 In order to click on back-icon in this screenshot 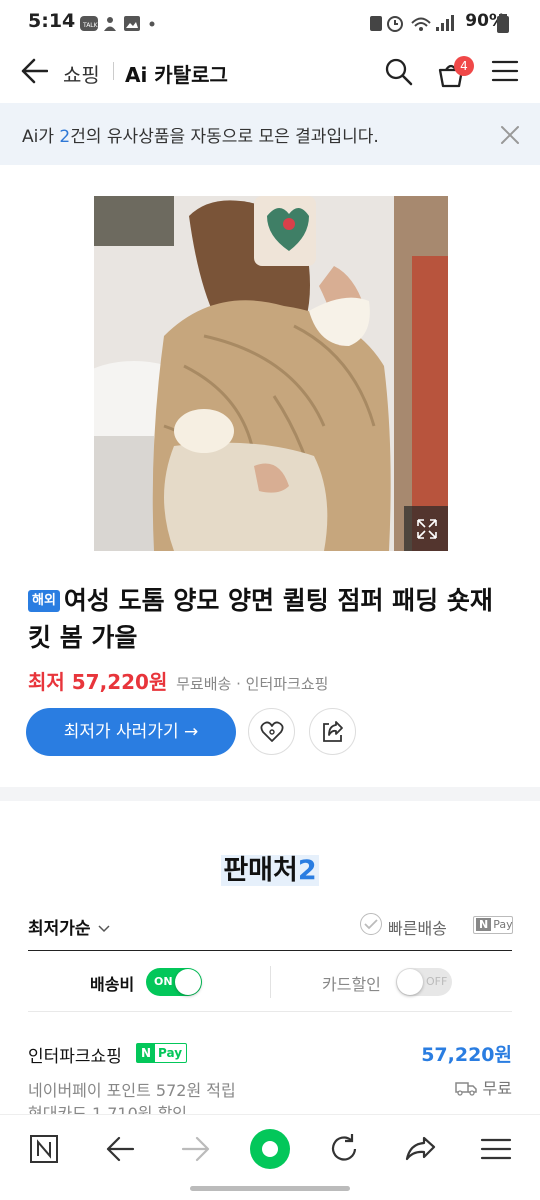, I will do `click(120, 1149)`.